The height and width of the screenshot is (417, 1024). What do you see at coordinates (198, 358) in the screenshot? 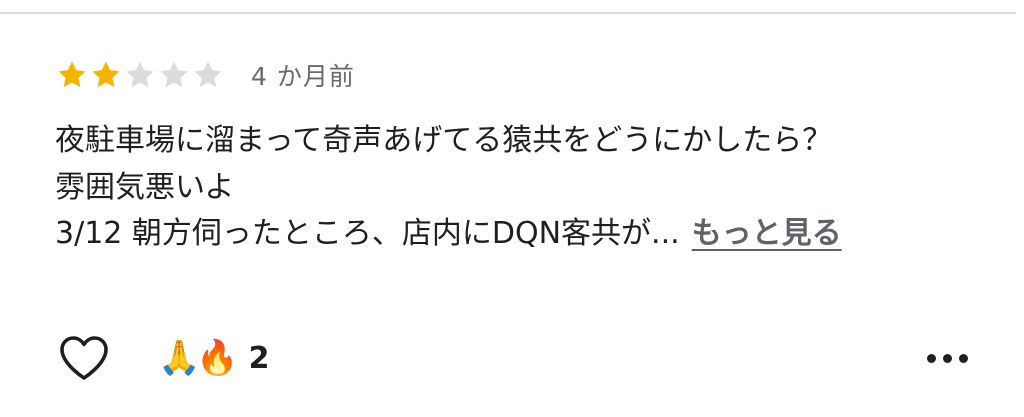
I see `reaction-emojis: 🙏🔥` at bounding box center [198, 358].